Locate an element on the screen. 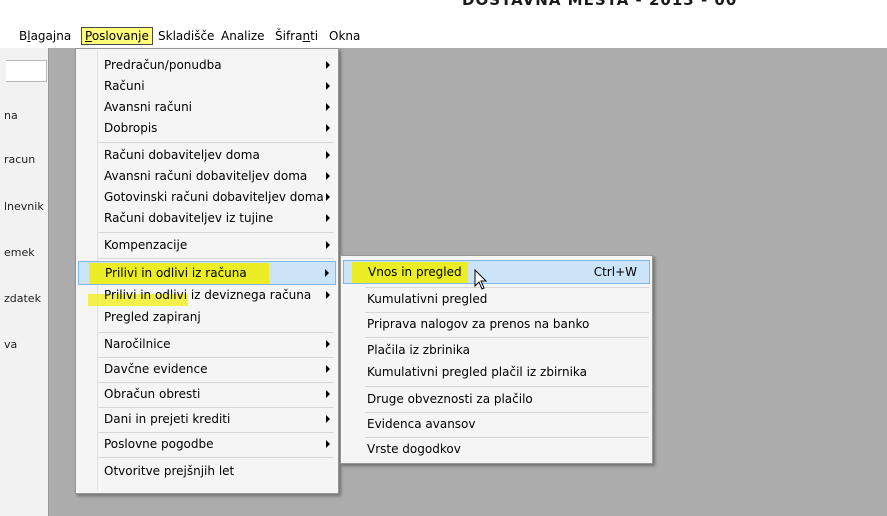  menu-item-avansni-racuni-dobaviteljev-doma: Avansni računi dobaviteljev doma is located at coordinates (207, 176).